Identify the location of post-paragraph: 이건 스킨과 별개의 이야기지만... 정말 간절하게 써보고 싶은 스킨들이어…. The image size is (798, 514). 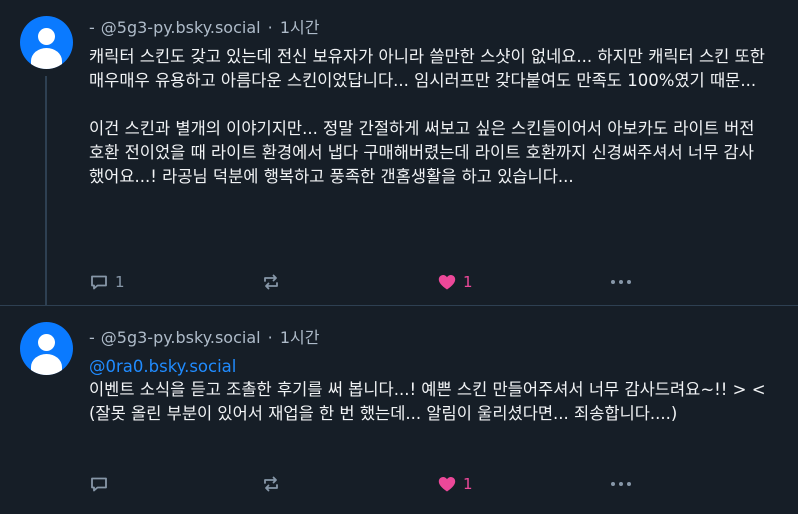
(422, 152).